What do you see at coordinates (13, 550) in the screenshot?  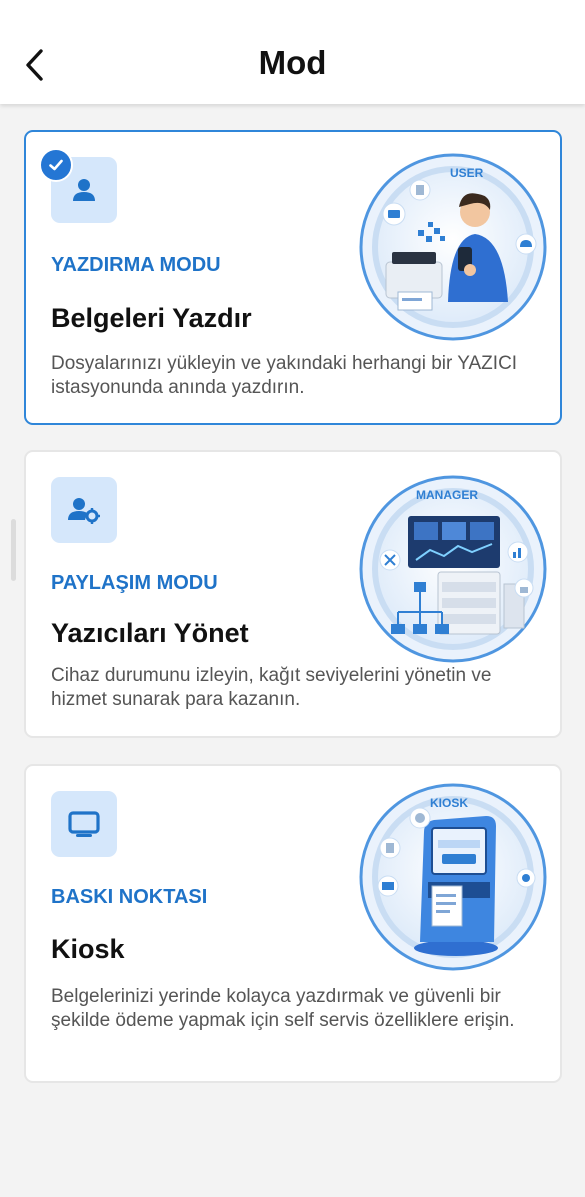 I see `edge-handle` at bounding box center [13, 550].